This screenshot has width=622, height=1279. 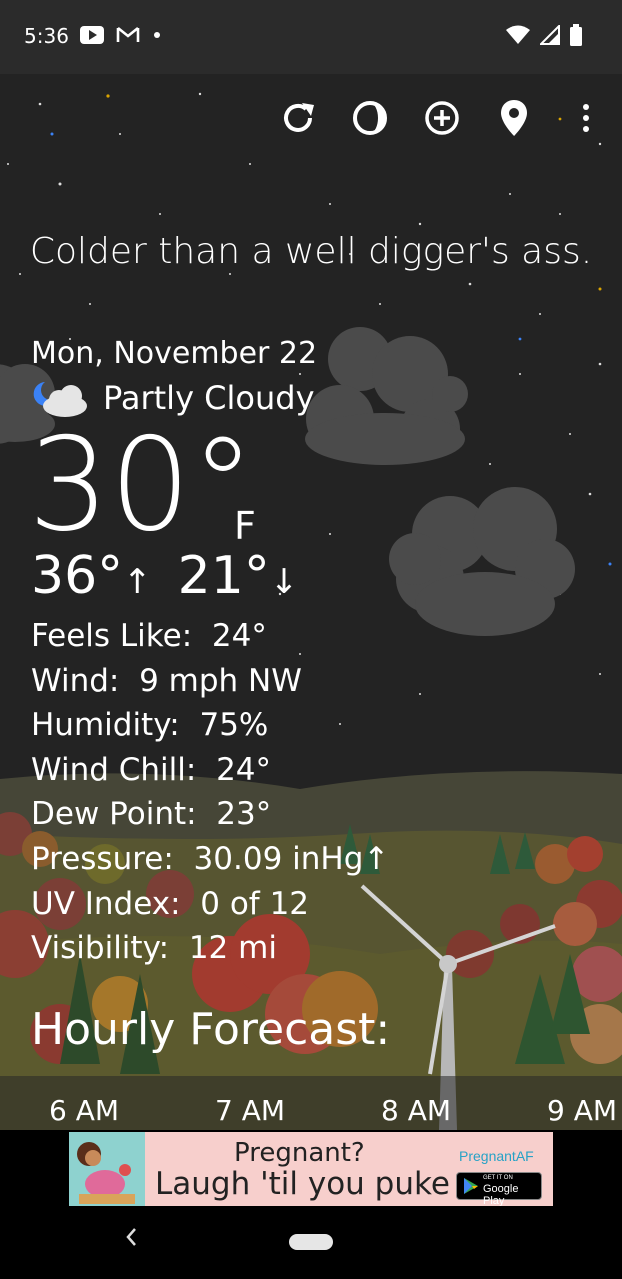 I want to click on navigation-bar, so click(x=311, y=1242).